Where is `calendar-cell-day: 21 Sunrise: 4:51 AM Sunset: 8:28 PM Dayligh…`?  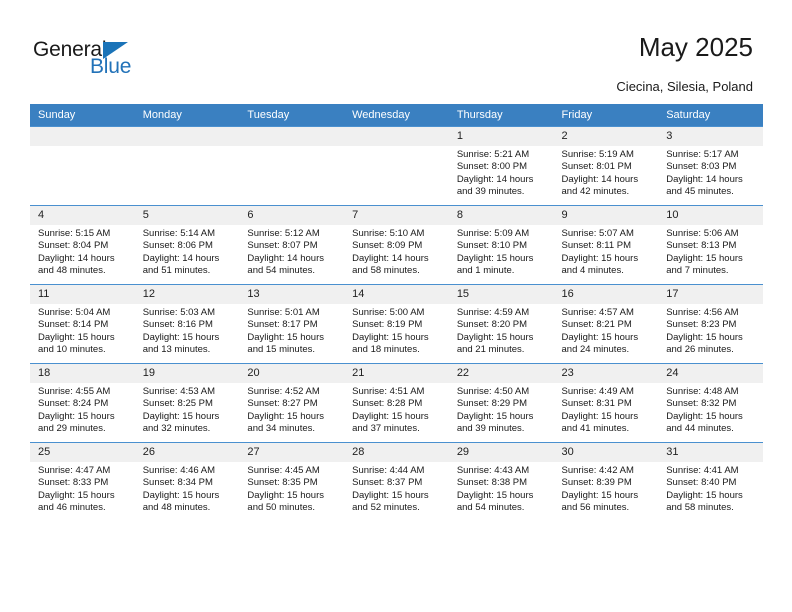
calendar-cell-day: 21 Sunrise: 4:51 AM Sunset: 8:28 PM Dayligh… is located at coordinates (396, 403).